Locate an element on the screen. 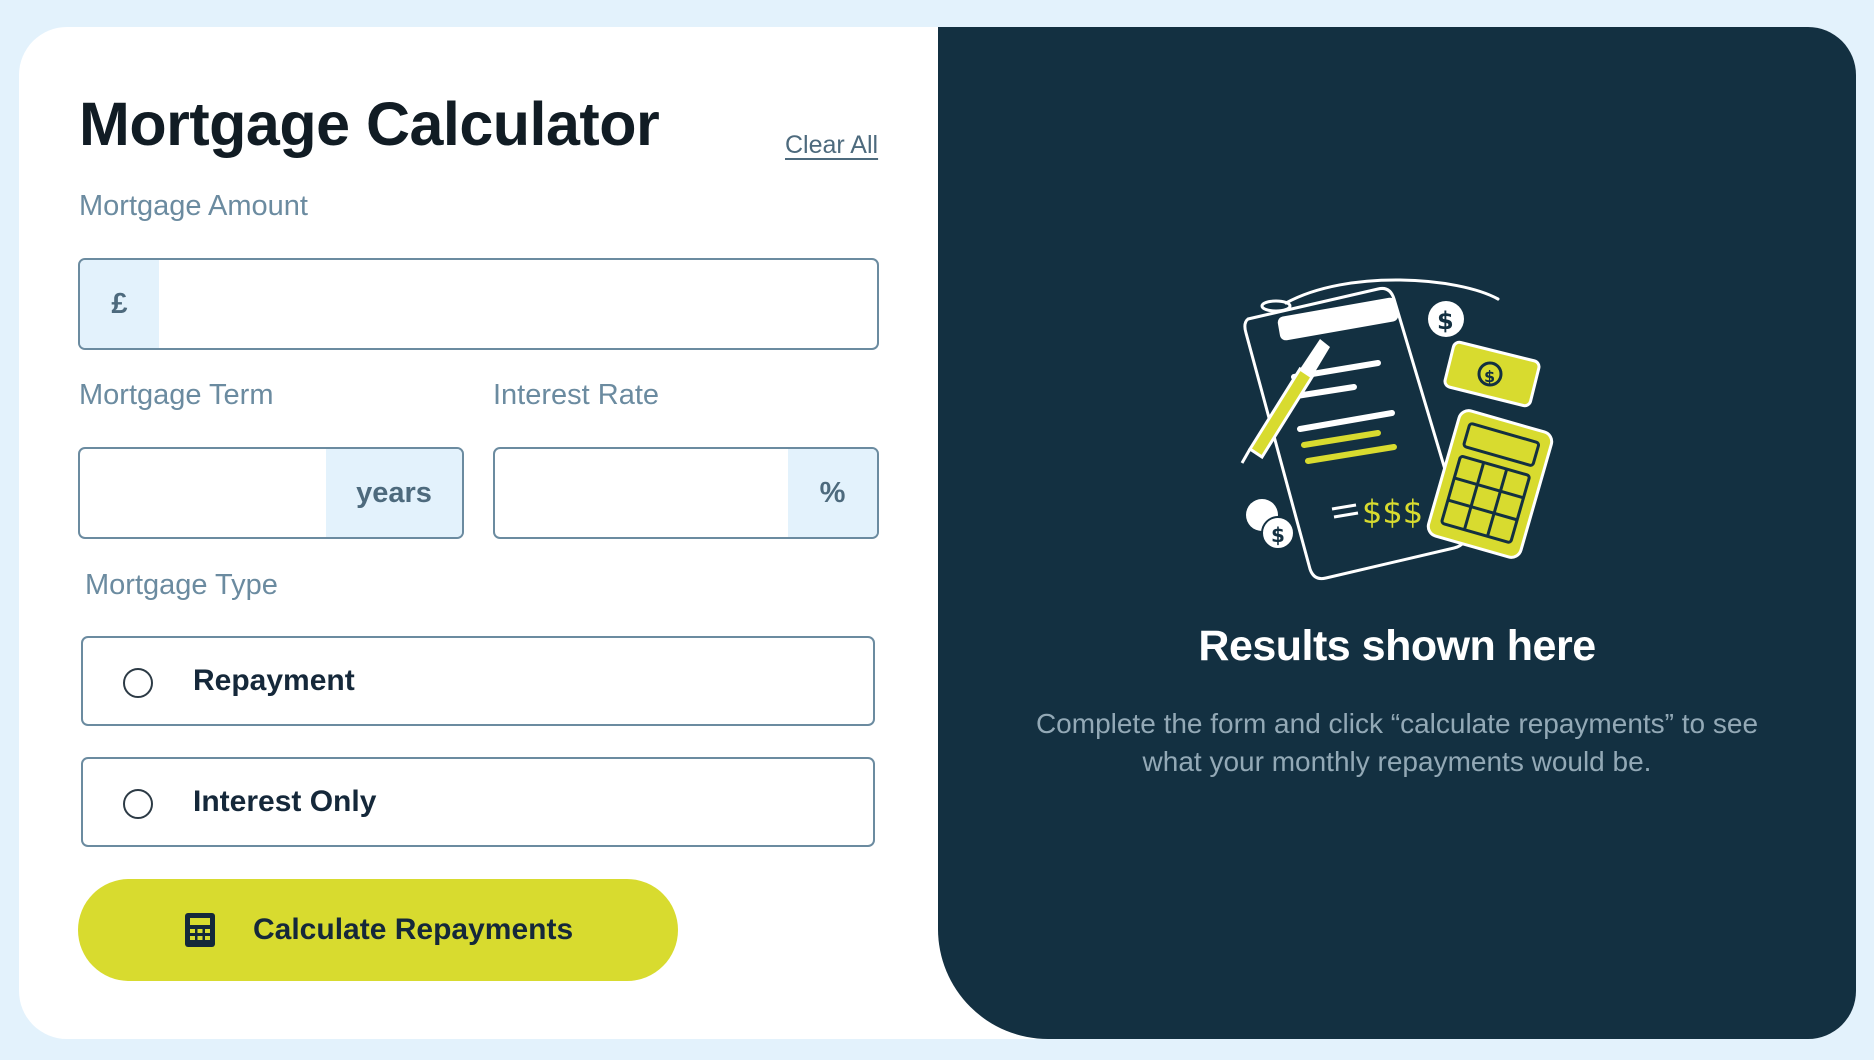 Image resolution: width=1874 pixels, height=1060 pixels. mortgage-amount-label: Mortgage Amount is located at coordinates (193, 206).